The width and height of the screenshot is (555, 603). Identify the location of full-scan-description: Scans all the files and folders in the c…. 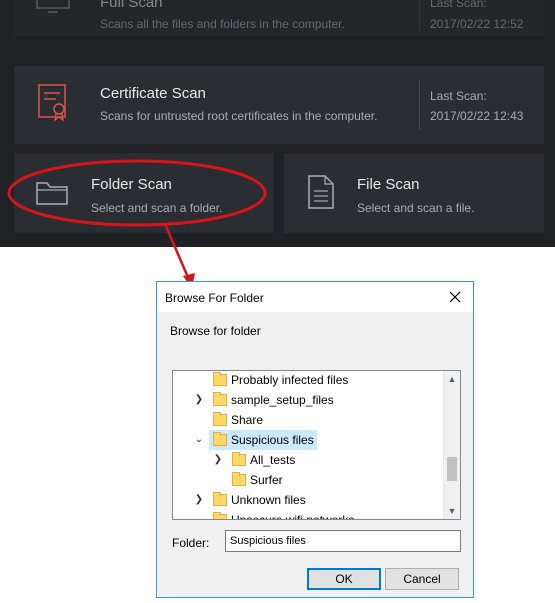
(222, 24).